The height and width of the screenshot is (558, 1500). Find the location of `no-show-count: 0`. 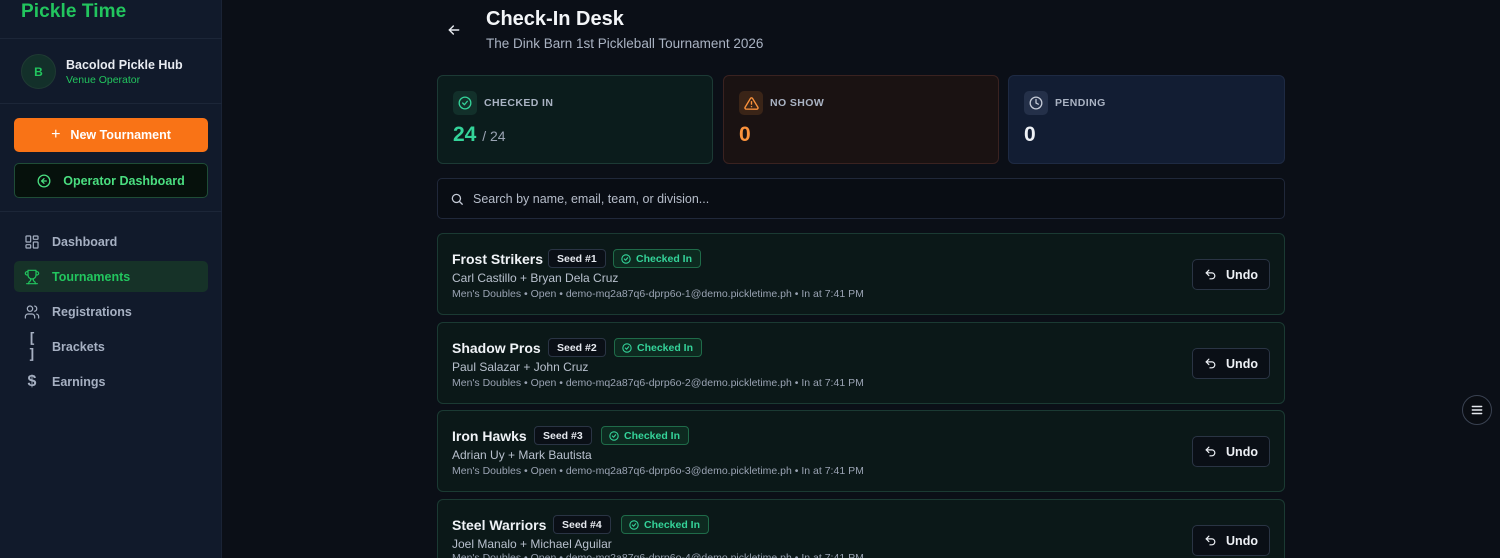

no-show-count: 0 is located at coordinates (745, 134).